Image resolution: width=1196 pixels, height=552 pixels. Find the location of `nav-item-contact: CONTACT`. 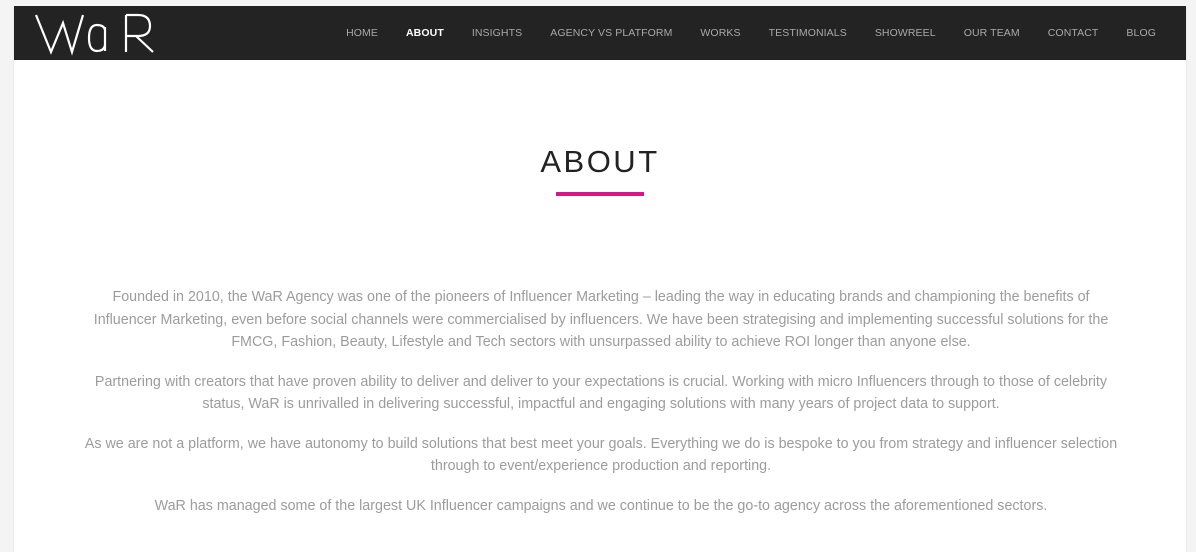

nav-item-contact: CONTACT is located at coordinates (1073, 33).